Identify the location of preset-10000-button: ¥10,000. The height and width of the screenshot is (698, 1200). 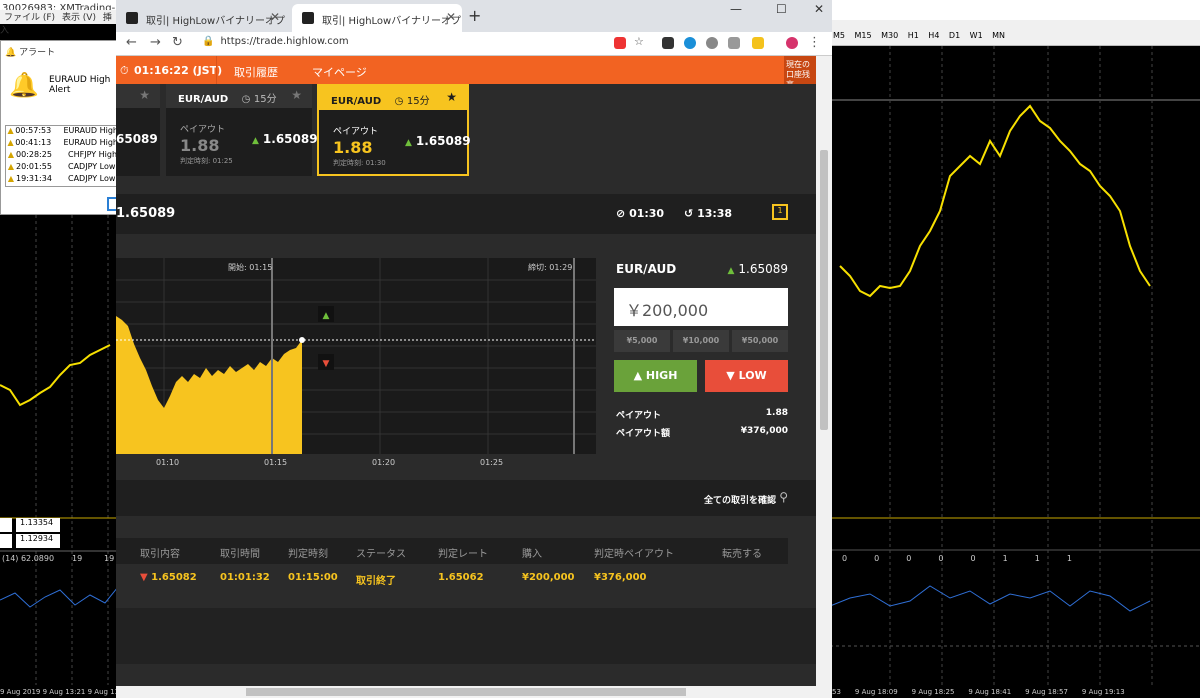
(701, 341).